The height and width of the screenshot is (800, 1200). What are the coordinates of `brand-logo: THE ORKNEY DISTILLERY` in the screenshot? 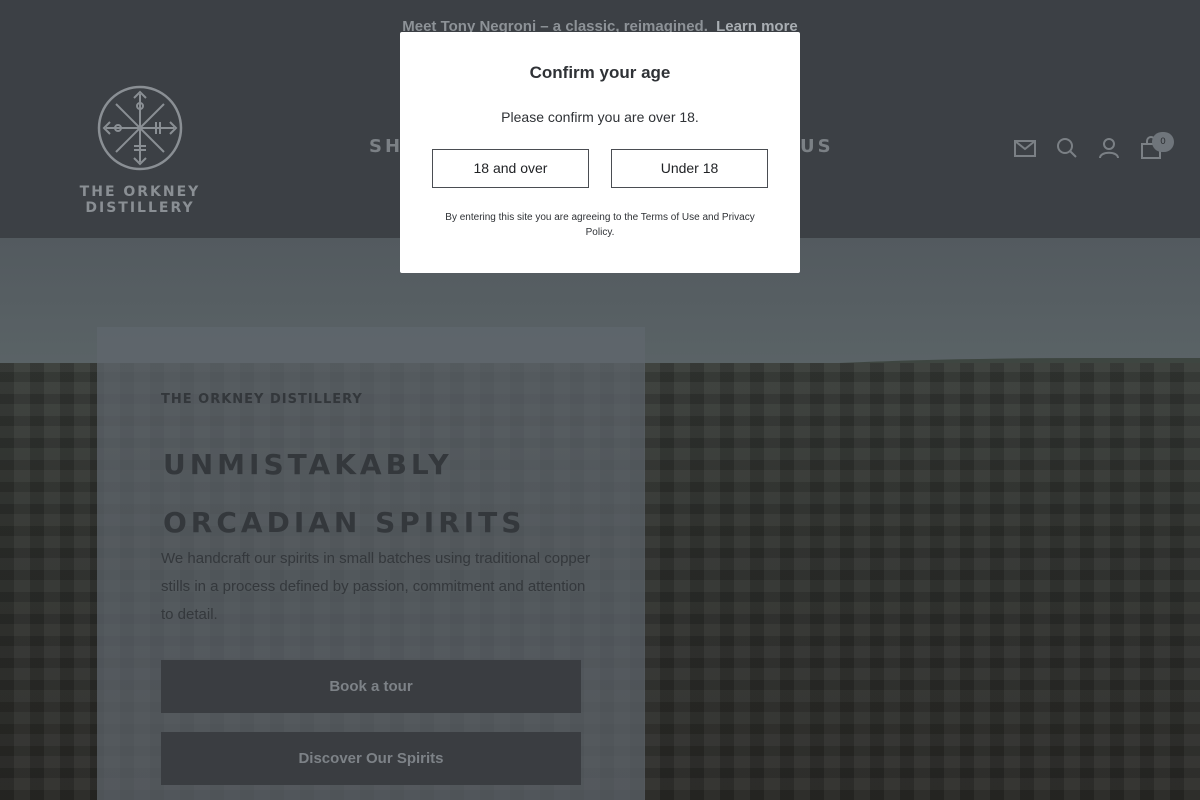 It's located at (140, 148).